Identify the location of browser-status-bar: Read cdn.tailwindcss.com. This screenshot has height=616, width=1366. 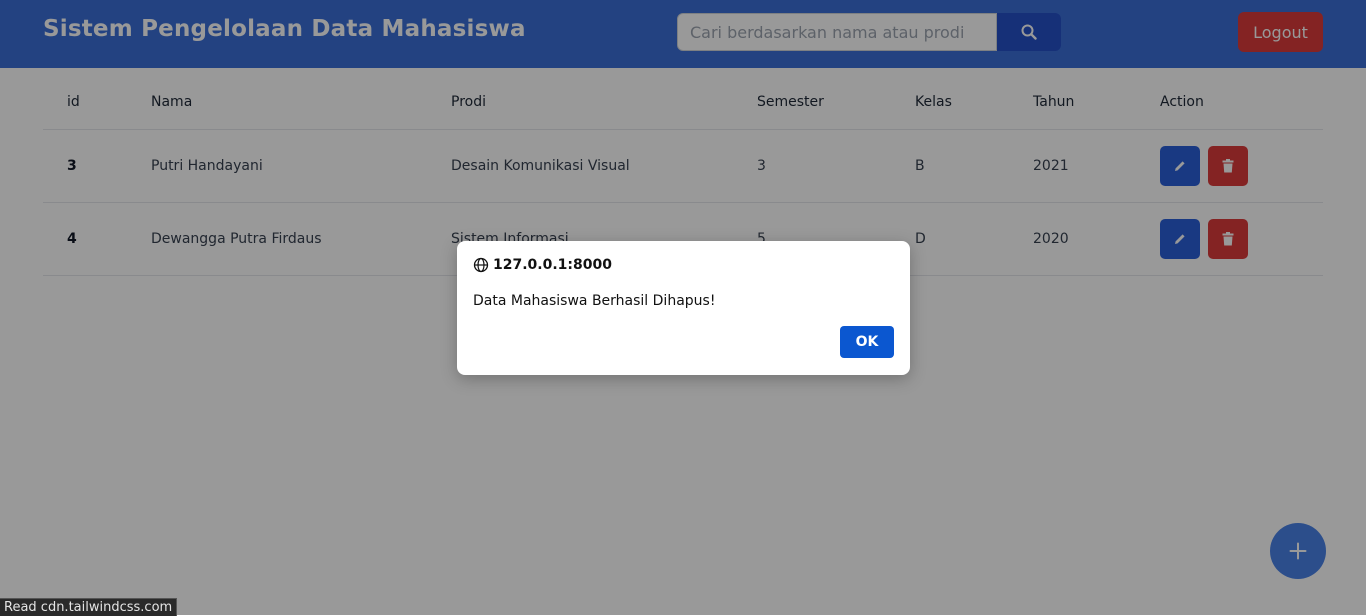
(89, 607).